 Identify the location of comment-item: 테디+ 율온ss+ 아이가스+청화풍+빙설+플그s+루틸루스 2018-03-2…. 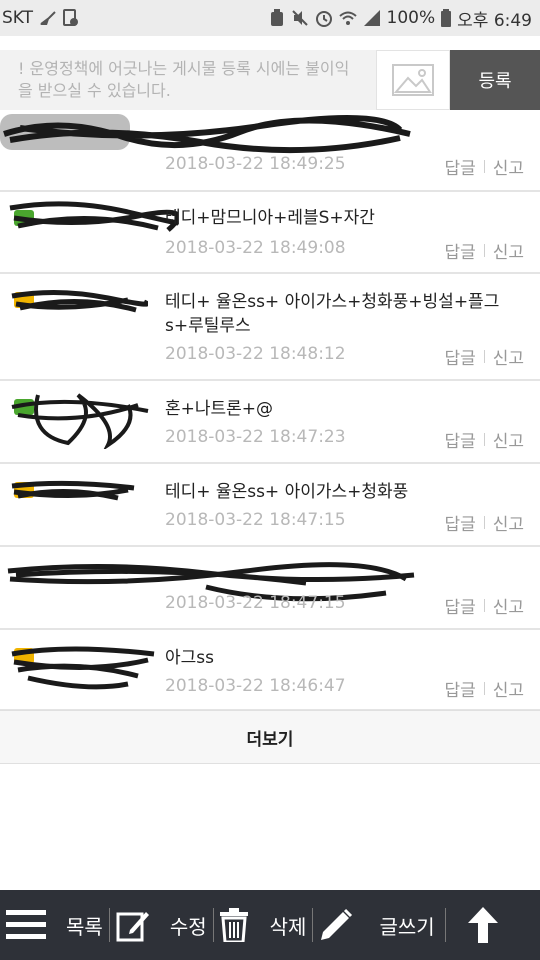
(270, 327).